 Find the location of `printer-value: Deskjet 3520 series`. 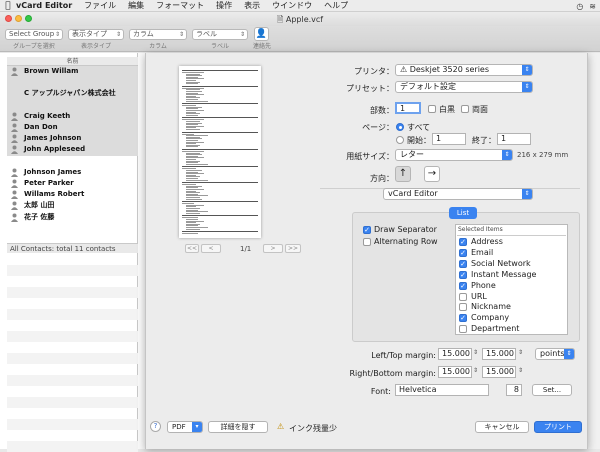

printer-value: Deskjet 3520 series is located at coordinates (449, 69).